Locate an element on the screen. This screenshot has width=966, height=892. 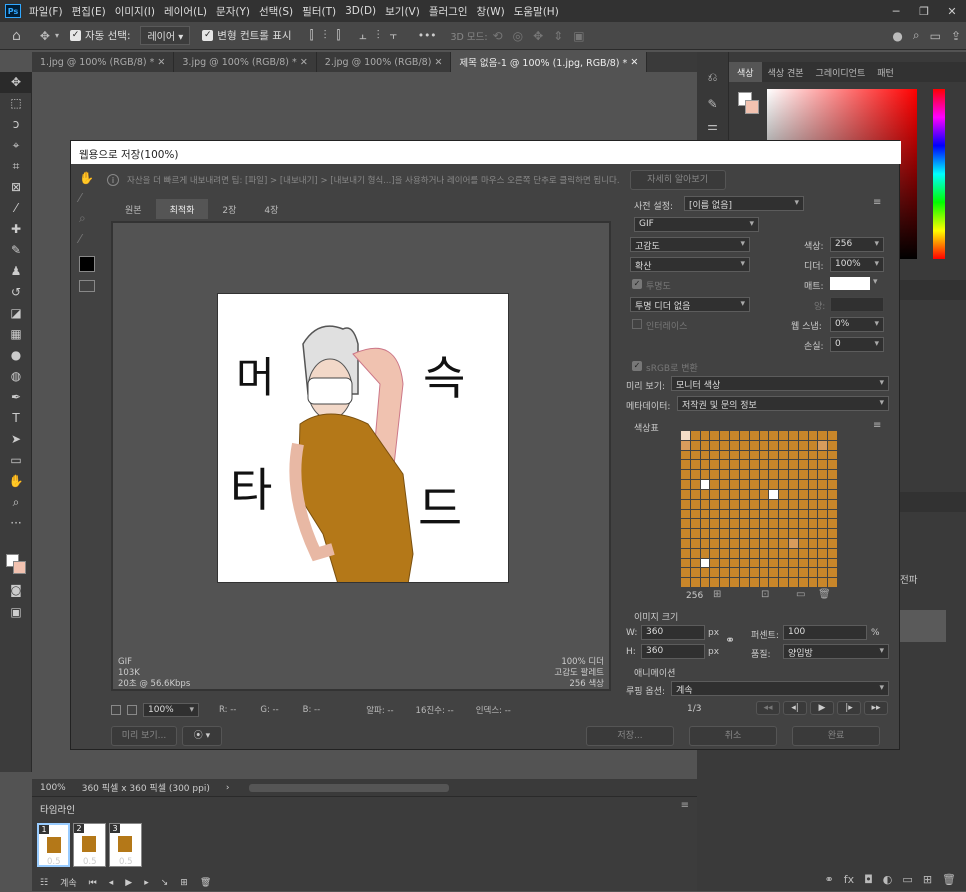
tab-2up: 2장 is located at coordinates (229, 209).